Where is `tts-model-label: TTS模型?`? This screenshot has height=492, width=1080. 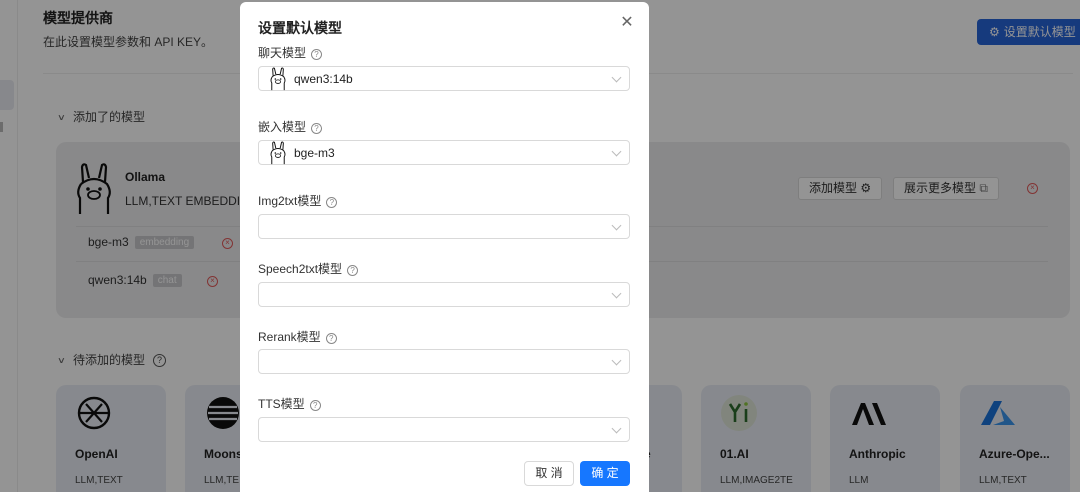 tts-model-label: TTS模型? is located at coordinates (289, 403).